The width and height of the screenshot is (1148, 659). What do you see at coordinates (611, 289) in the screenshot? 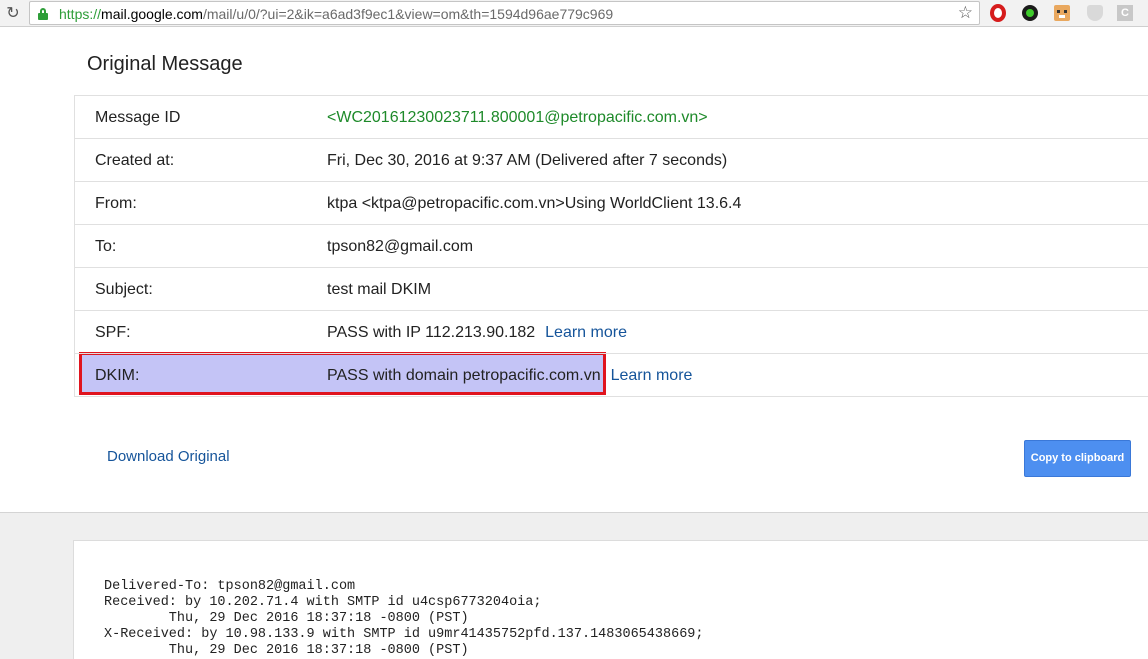
I see `table-row-subject: Subject: test mail DKIM` at bounding box center [611, 289].